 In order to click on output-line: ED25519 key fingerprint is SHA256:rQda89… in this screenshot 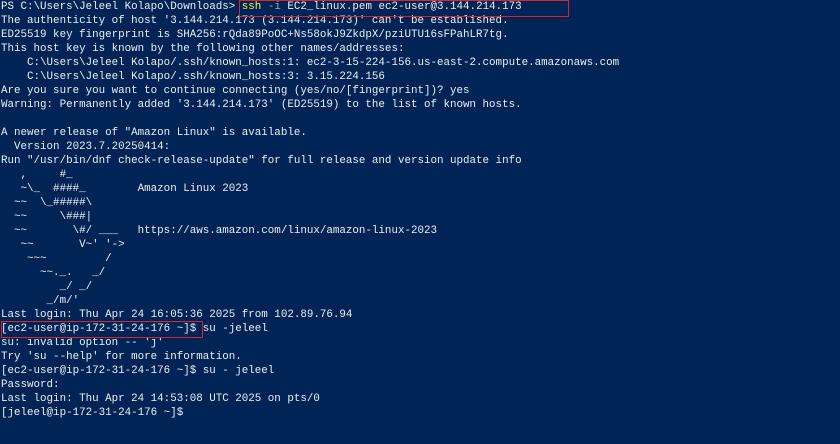, I will do `click(255, 35)`.